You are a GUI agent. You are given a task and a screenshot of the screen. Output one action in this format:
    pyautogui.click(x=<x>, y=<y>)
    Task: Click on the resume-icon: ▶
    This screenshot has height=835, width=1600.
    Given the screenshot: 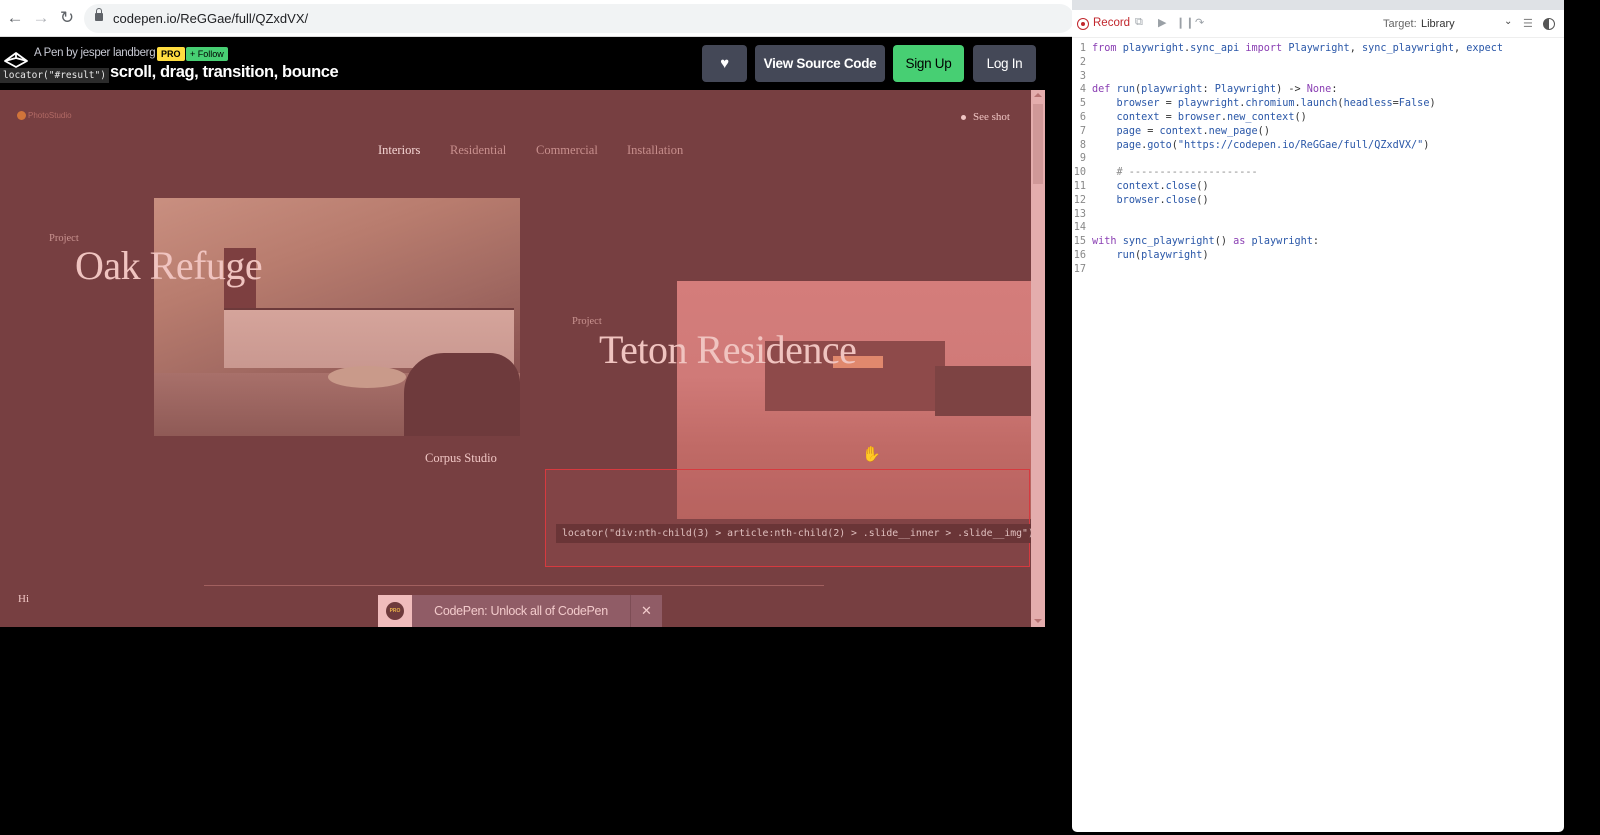 What is the action you would take?
    pyautogui.click(x=1162, y=22)
    